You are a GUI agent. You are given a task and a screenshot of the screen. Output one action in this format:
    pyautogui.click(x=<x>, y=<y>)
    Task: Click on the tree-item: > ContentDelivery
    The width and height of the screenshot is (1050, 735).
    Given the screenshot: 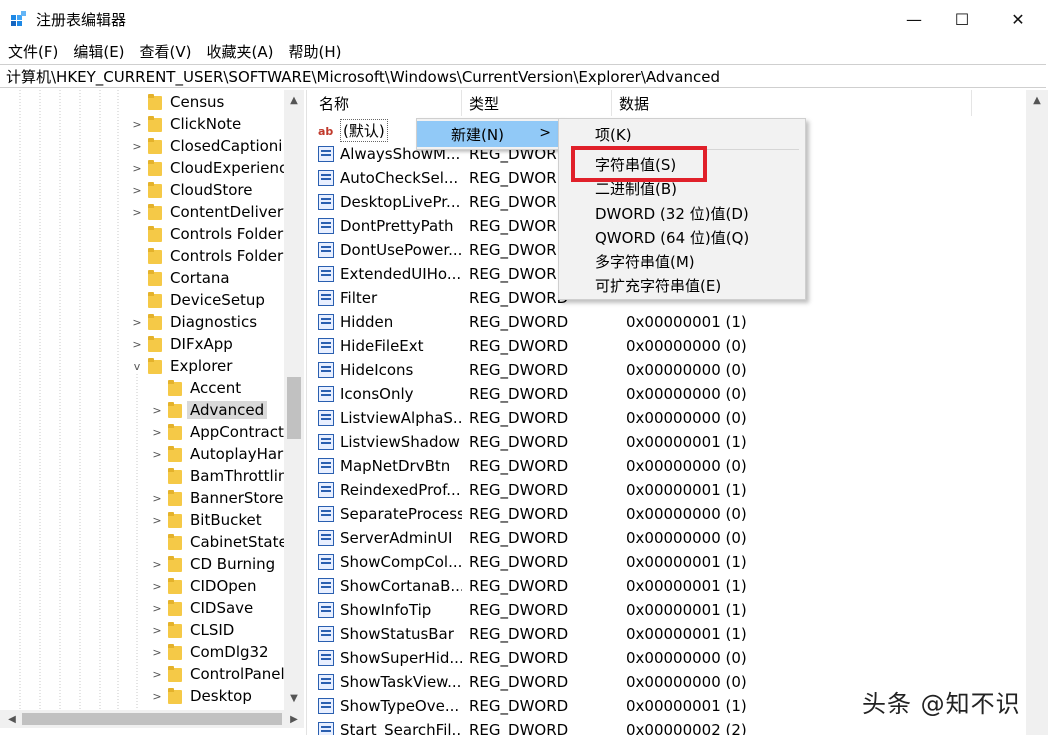 What is the action you would take?
    pyautogui.click(x=210, y=212)
    